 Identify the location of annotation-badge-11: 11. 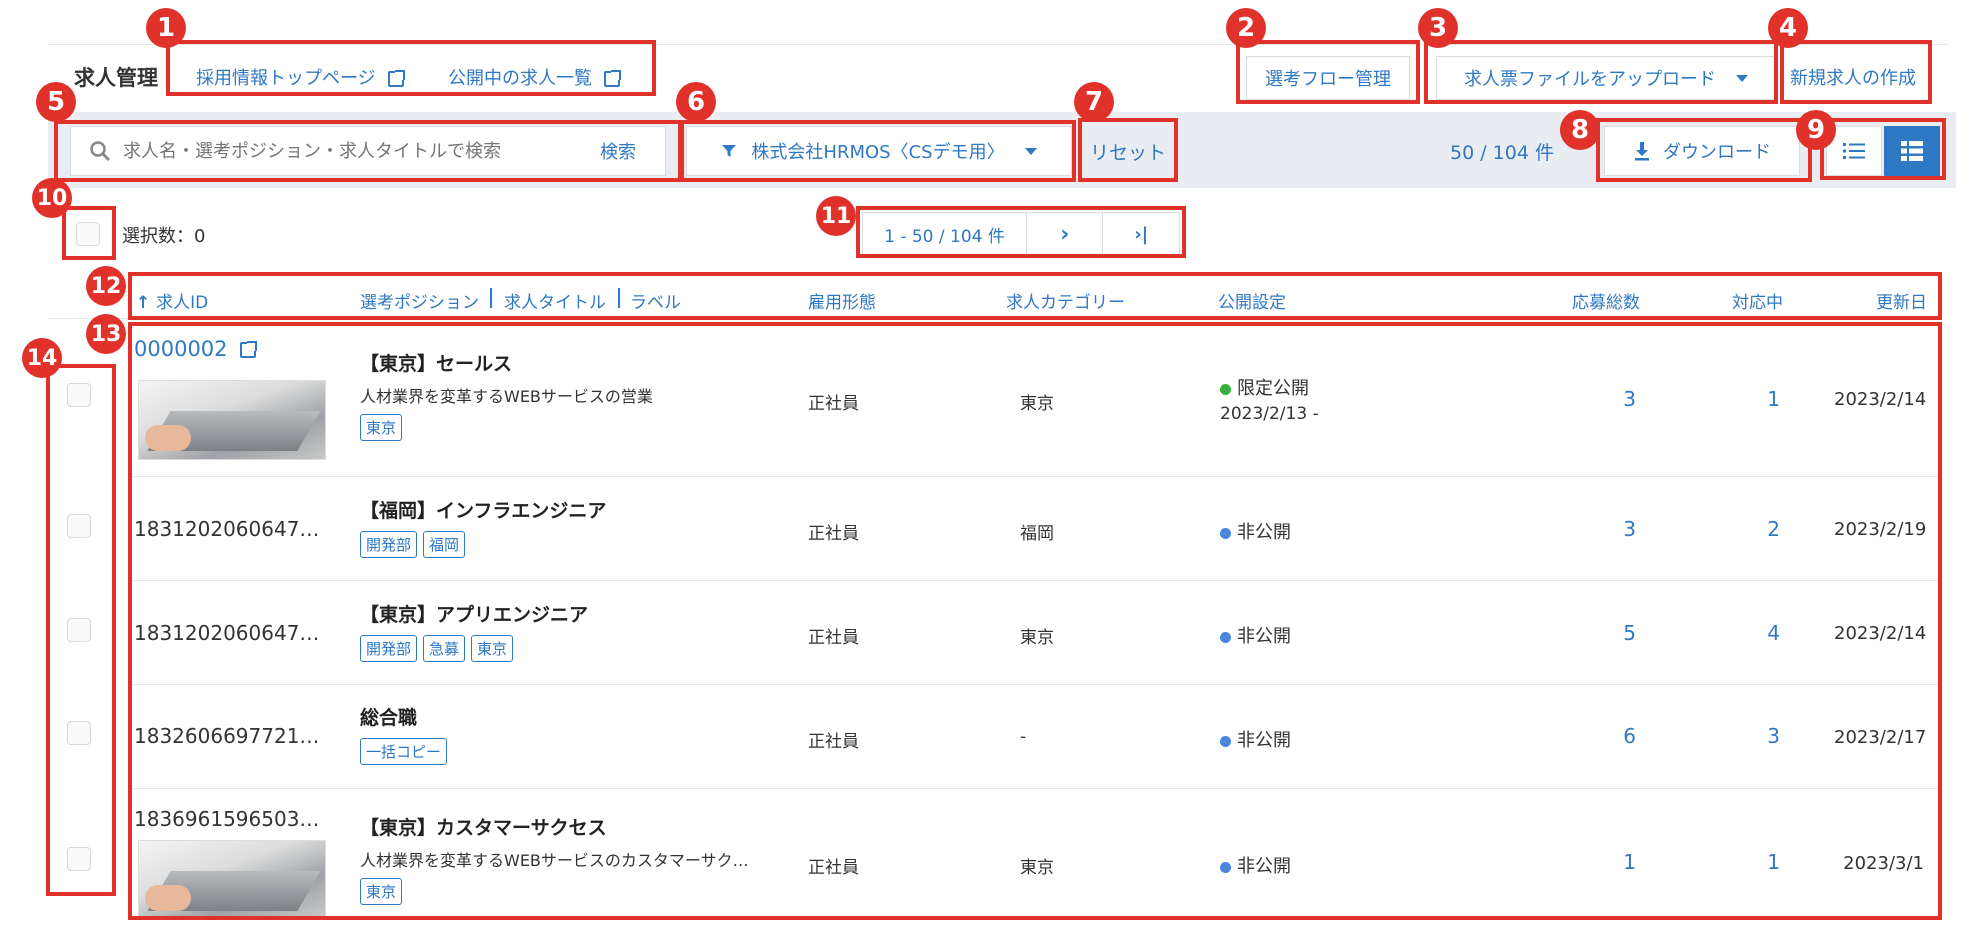
(836, 216).